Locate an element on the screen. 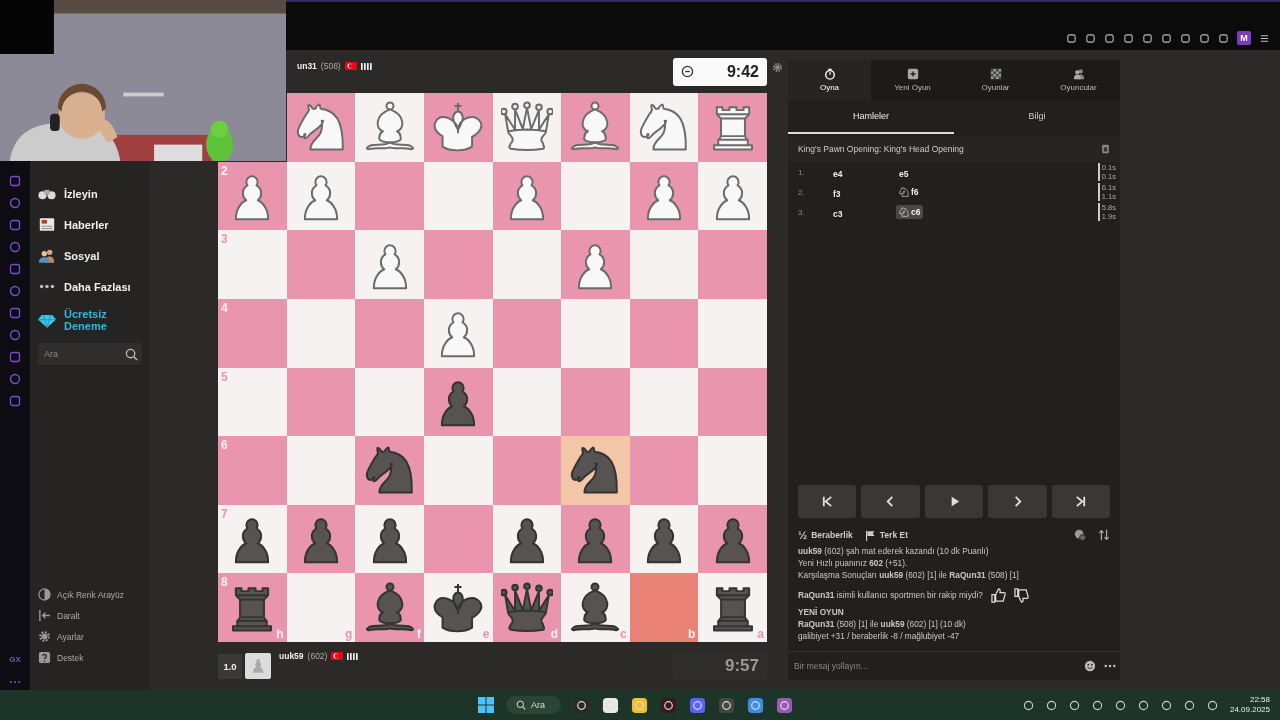 This screenshot has width=1280, height=720. book-icon is located at coordinates (1105, 149).